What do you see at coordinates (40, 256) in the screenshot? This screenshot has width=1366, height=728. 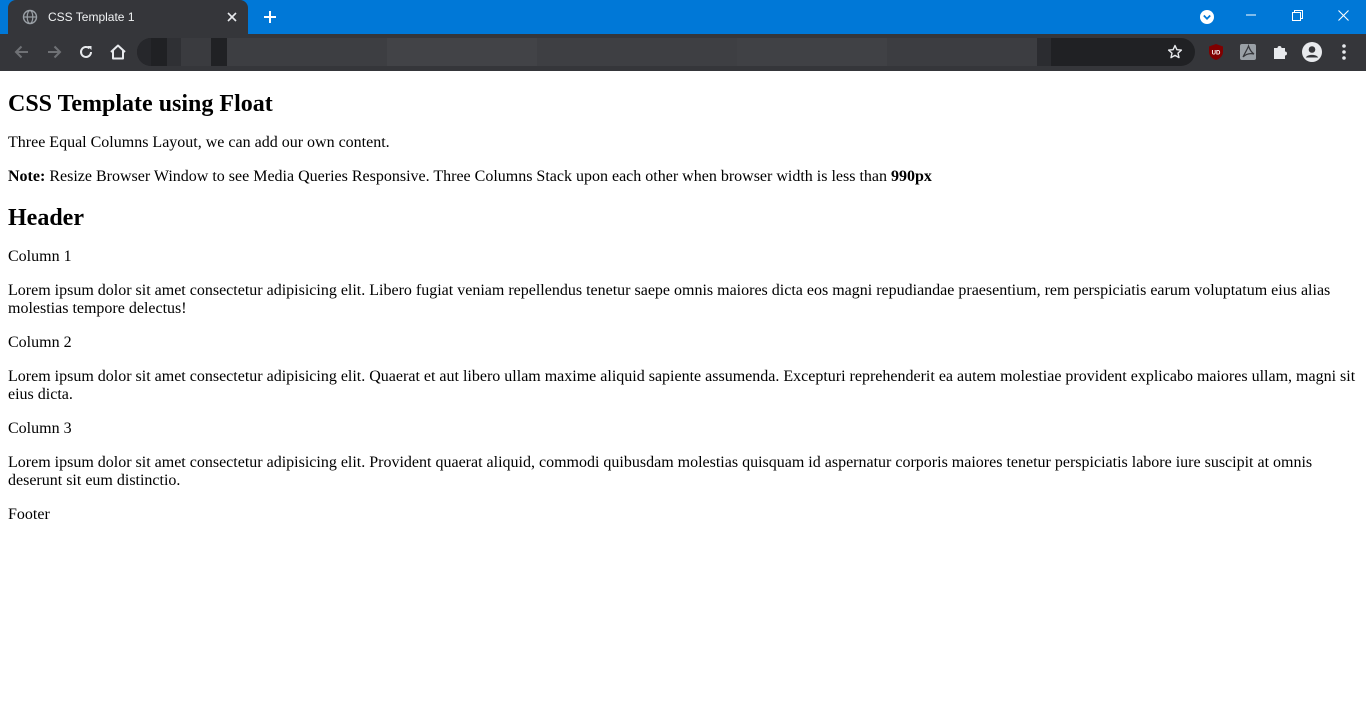 I see `column-1-title: Column 1` at bounding box center [40, 256].